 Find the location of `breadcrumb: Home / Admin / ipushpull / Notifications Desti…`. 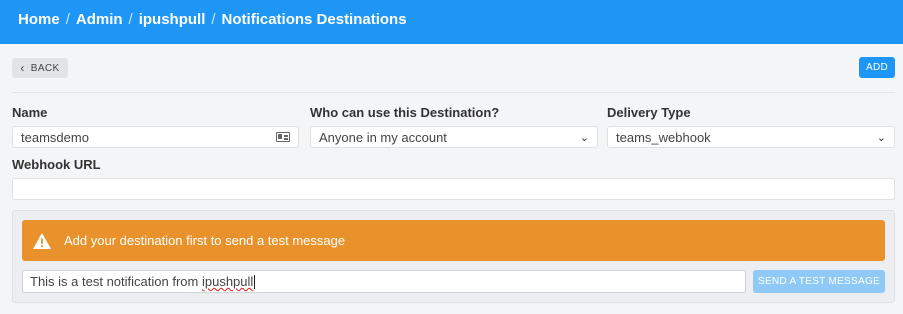

breadcrumb: Home / Admin / ipushpull / Notifications Desti… is located at coordinates (212, 19).